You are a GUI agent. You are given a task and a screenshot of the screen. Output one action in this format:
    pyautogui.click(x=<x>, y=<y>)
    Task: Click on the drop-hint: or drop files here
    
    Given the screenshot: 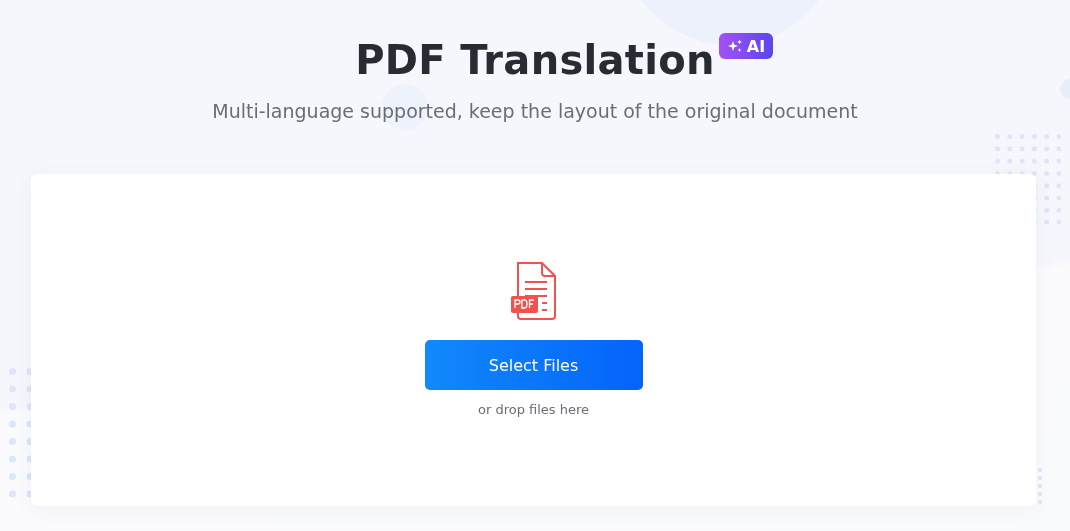 What is the action you would take?
    pyautogui.click(x=533, y=409)
    